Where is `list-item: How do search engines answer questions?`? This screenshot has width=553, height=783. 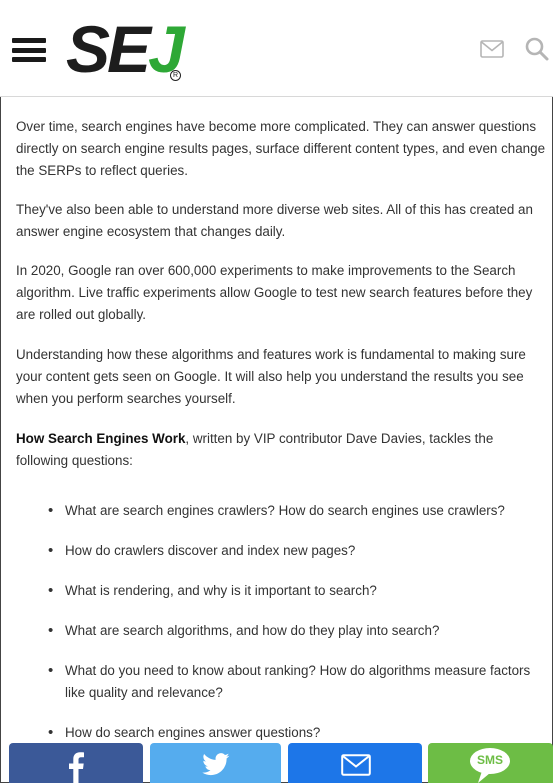 list-item: How do search engines answer questions? is located at coordinates (293, 733).